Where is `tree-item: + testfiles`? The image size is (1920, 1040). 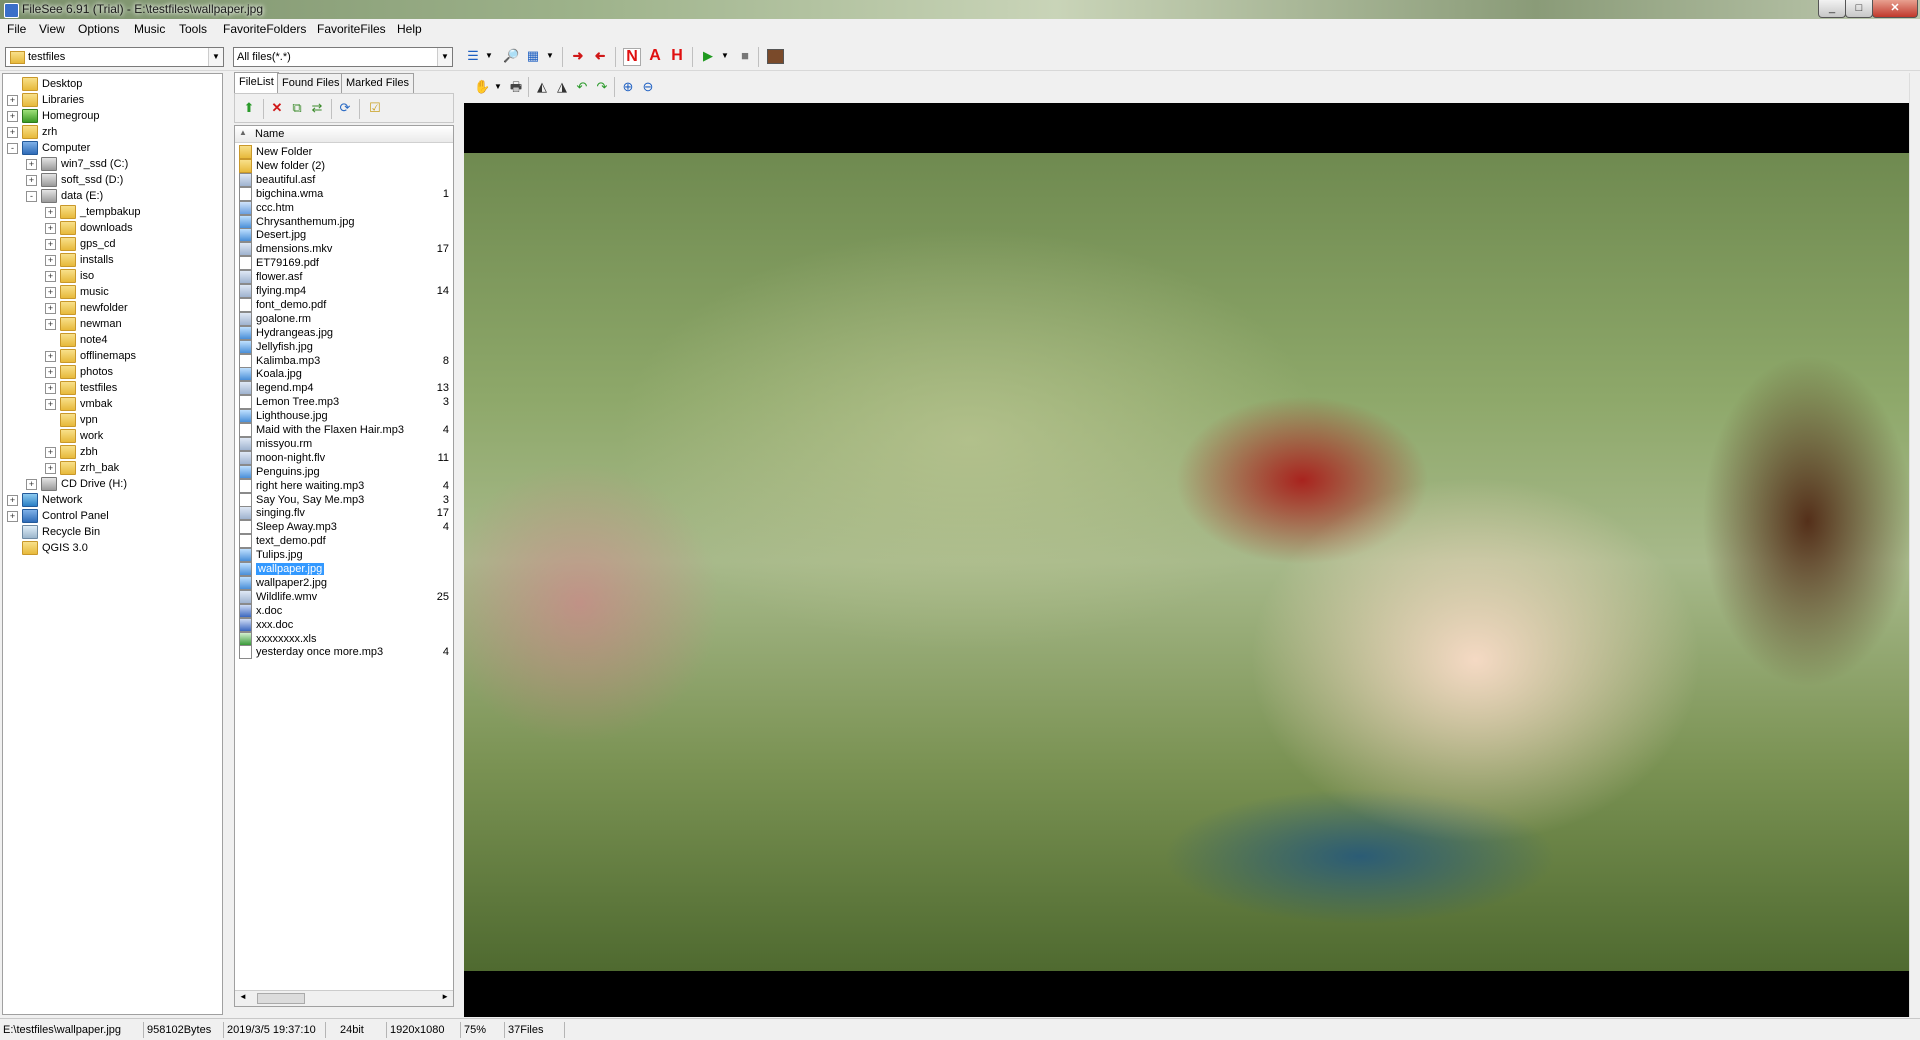
tree-item: + testfiles is located at coordinates (81, 388).